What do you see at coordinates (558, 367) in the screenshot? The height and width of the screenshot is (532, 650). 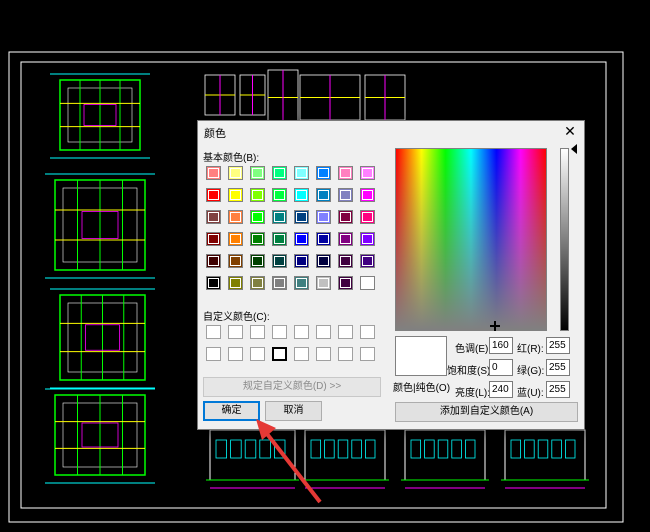 I see `green-field: 255` at bounding box center [558, 367].